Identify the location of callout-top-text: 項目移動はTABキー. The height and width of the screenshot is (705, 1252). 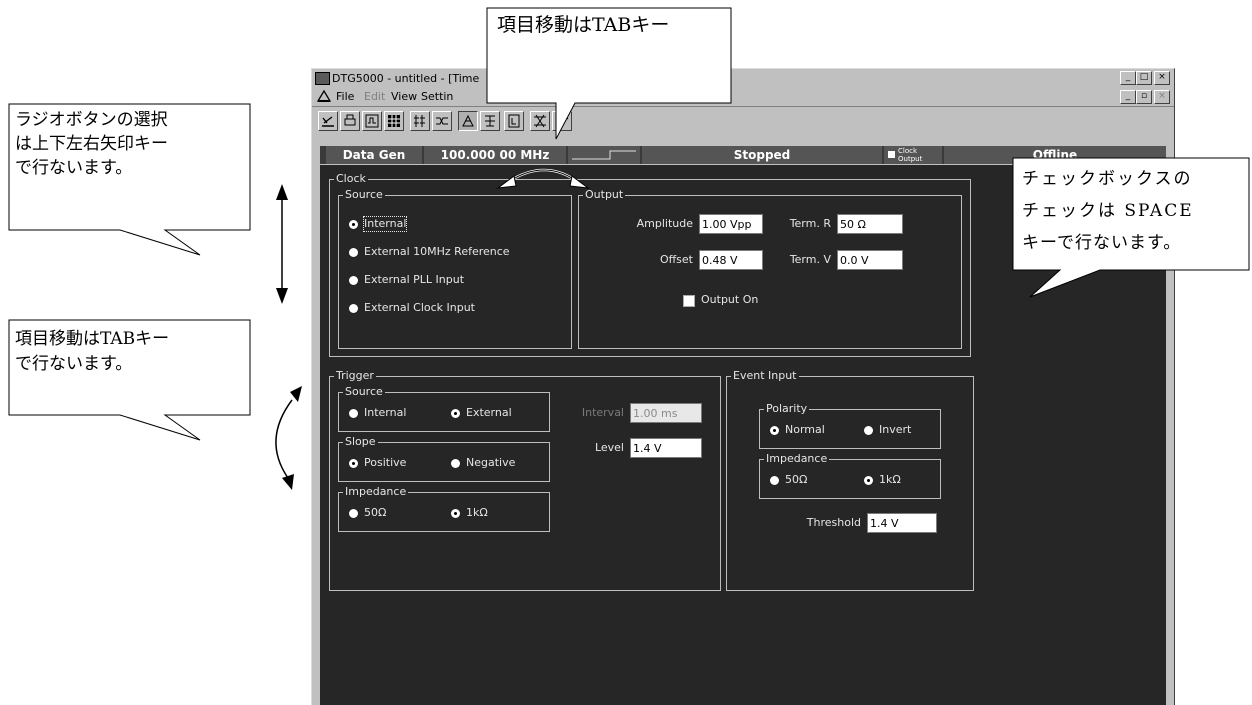
(583, 25).